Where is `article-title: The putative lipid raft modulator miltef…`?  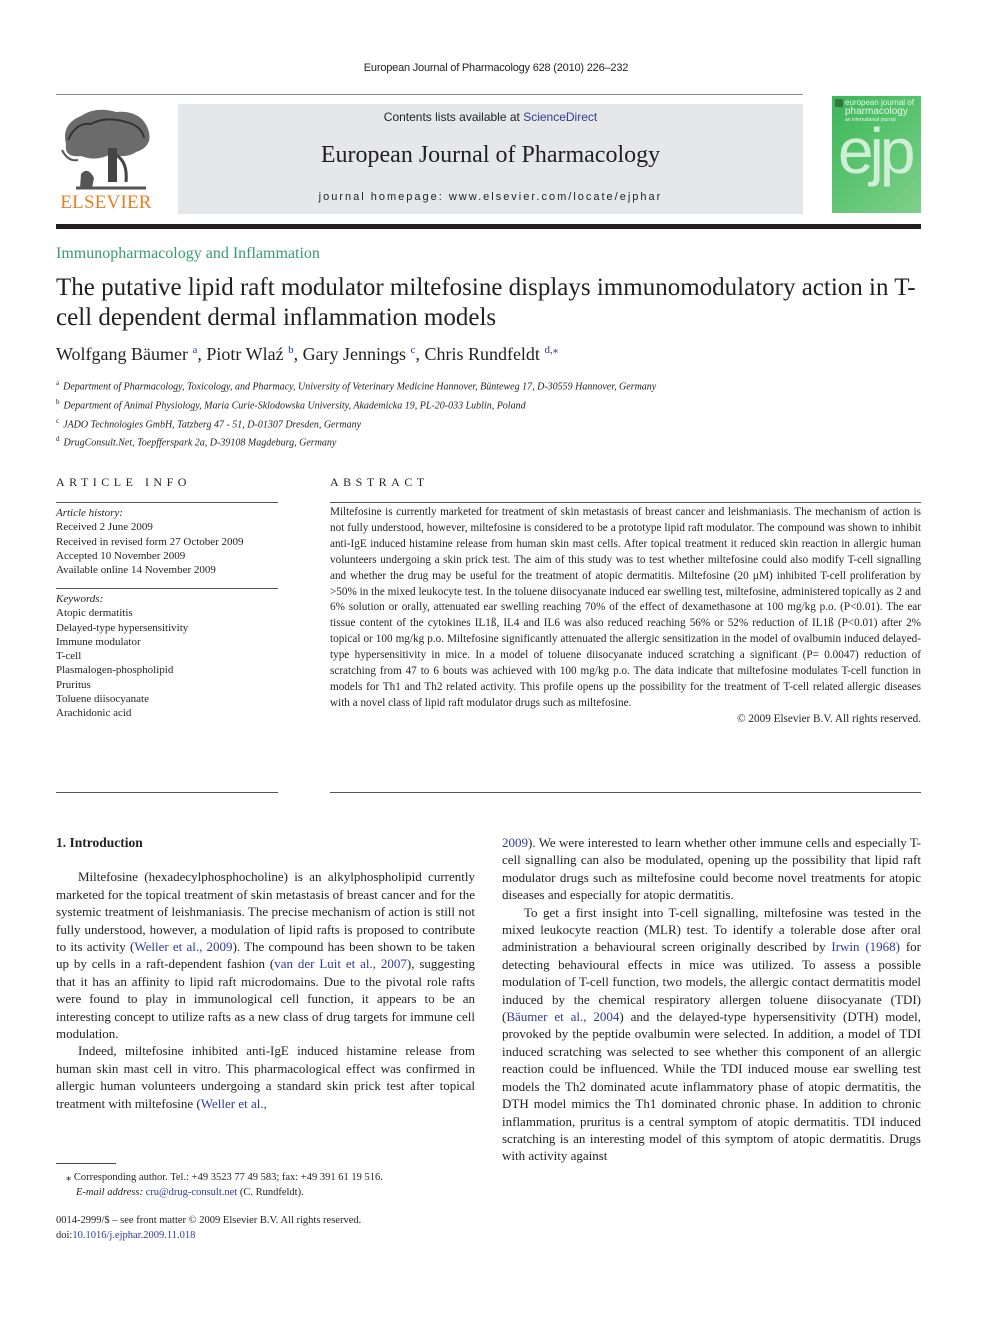 article-title: The putative lipid raft modulator miltef… is located at coordinates (486, 302).